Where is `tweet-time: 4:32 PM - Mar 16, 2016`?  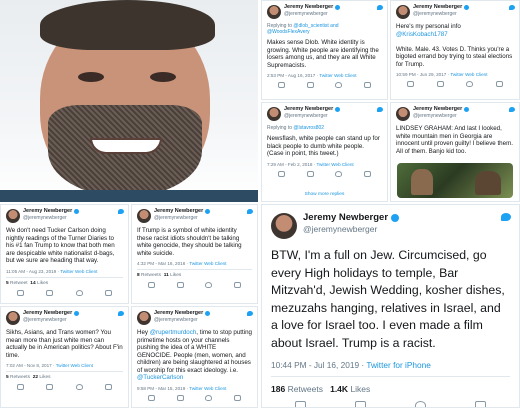 tweet-time: 4:32 PM - Mar 16, 2016 is located at coordinates (161, 263).